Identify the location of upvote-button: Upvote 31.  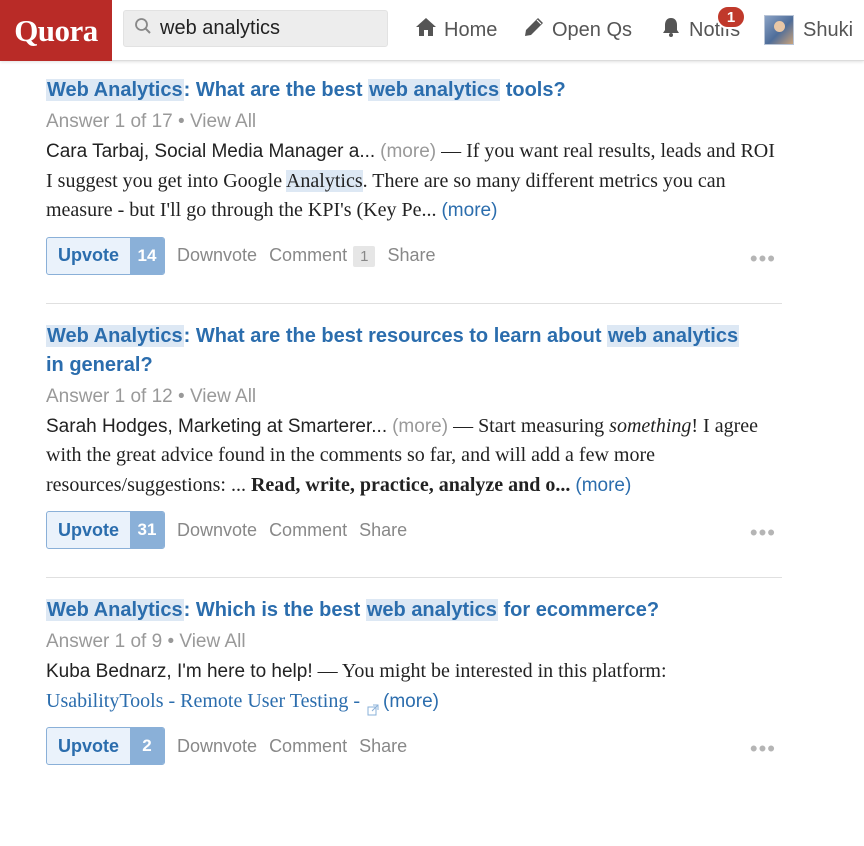
(106, 530).